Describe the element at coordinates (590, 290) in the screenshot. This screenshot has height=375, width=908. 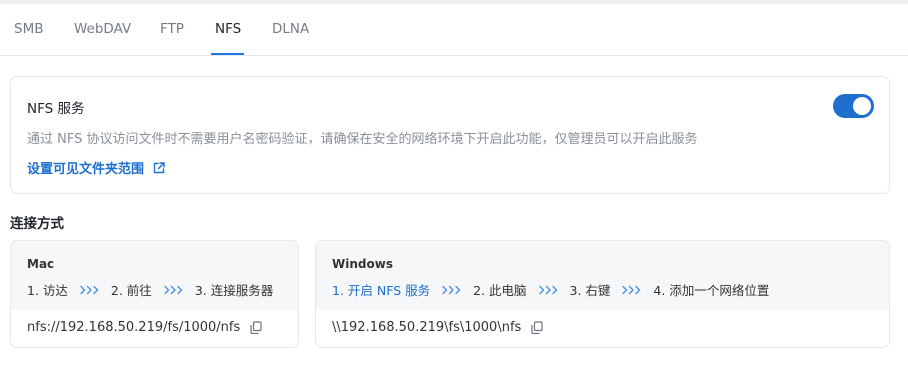
I see `windows-step-3: 3. 右键` at that location.